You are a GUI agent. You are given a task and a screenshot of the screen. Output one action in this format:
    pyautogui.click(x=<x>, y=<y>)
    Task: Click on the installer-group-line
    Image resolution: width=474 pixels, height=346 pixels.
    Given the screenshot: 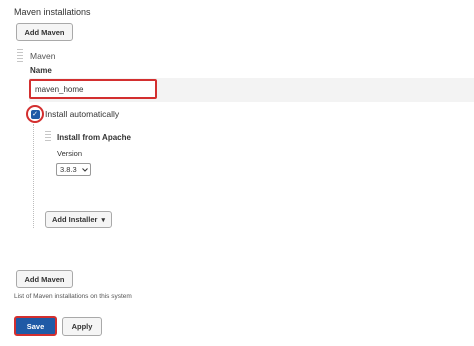 What is the action you would take?
    pyautogui.click(x=33, y=176)
    